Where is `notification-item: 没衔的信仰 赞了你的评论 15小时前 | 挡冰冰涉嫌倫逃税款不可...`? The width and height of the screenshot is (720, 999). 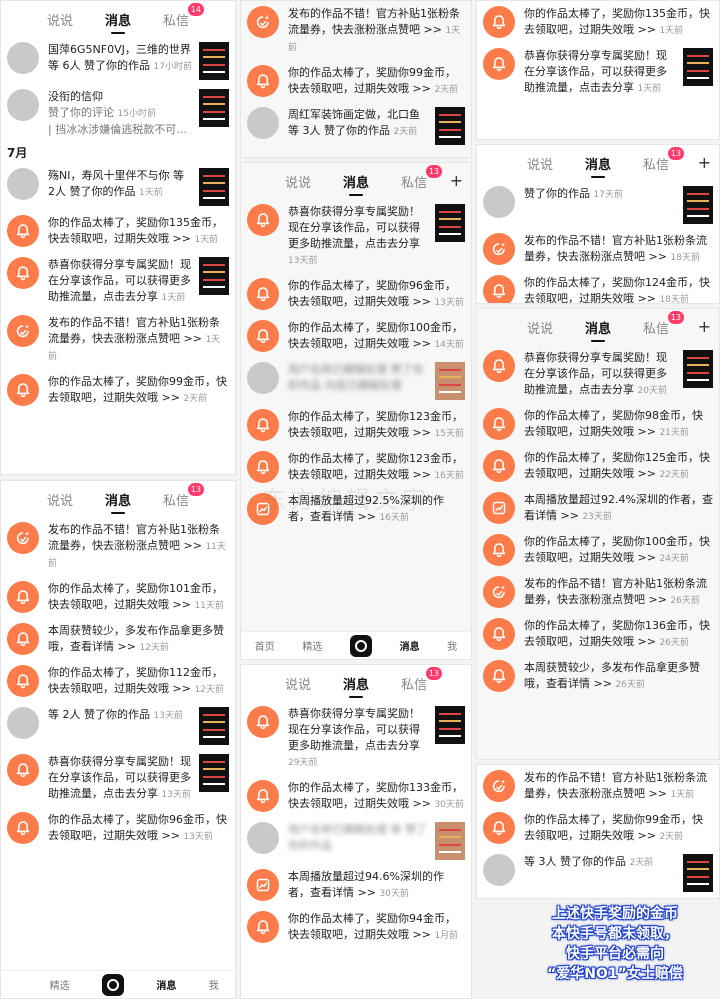
notification-item: 没衔的信仰 赞了你的评论 15小时前 | 挡冰冰涉嫌倫逃税款不可... is located at coordinates (118, 113).